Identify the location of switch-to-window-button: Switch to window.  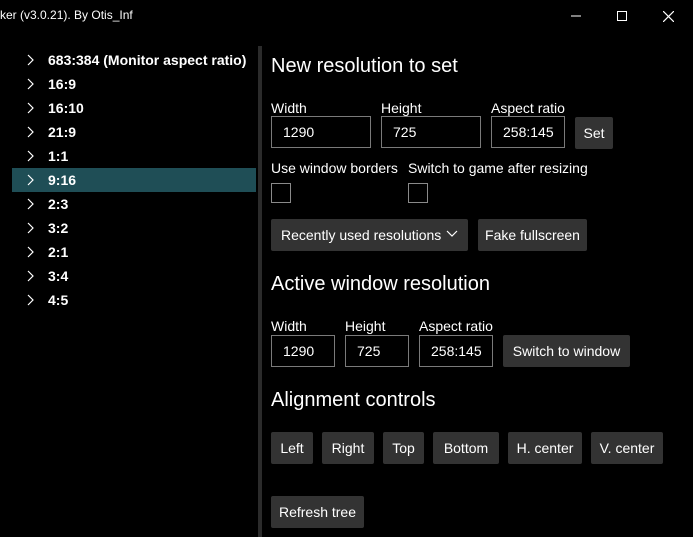
(566, 351).